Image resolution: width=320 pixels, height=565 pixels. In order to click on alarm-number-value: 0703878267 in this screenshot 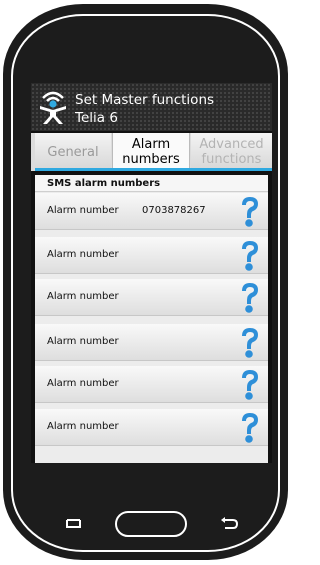, I will do `click(174, 210)`.